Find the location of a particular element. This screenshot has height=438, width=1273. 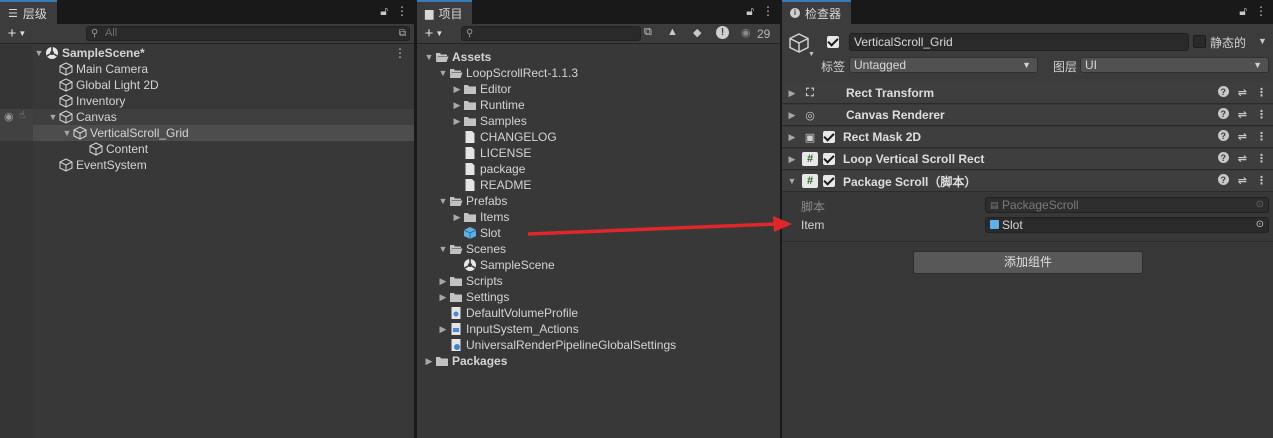

visibility-eye-icon: ◉ is located at coordinates (9, 116).